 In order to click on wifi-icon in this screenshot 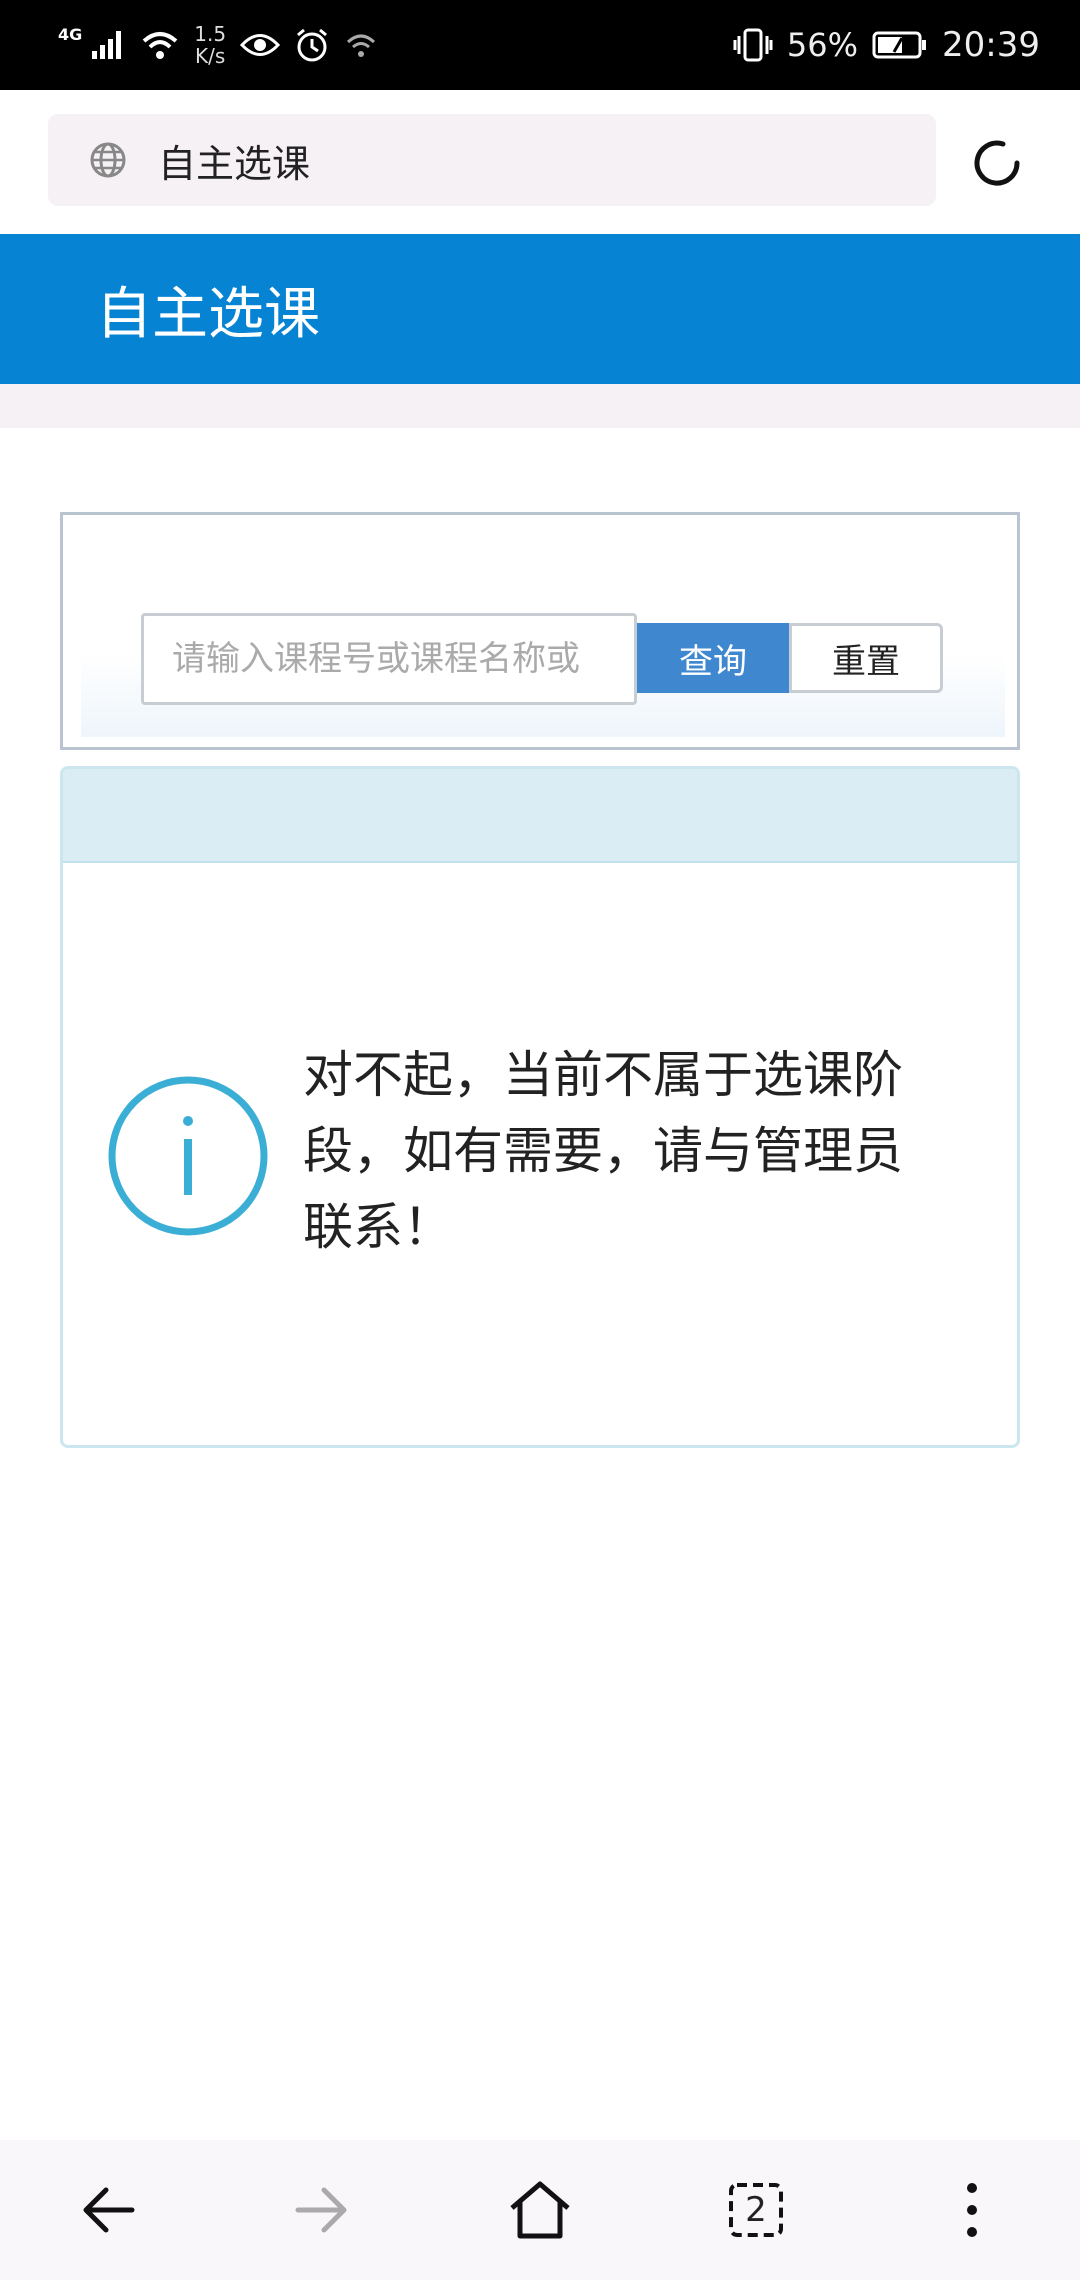, I will do `click(160, 45)`.